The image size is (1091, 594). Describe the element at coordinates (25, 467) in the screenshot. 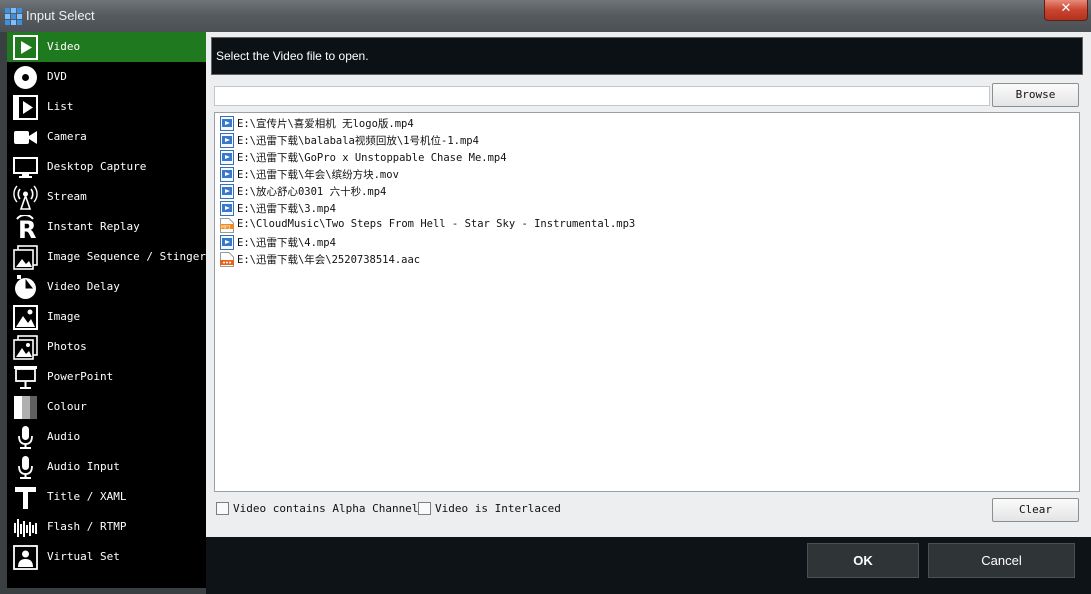

I see `audio-input-icon` at that location.